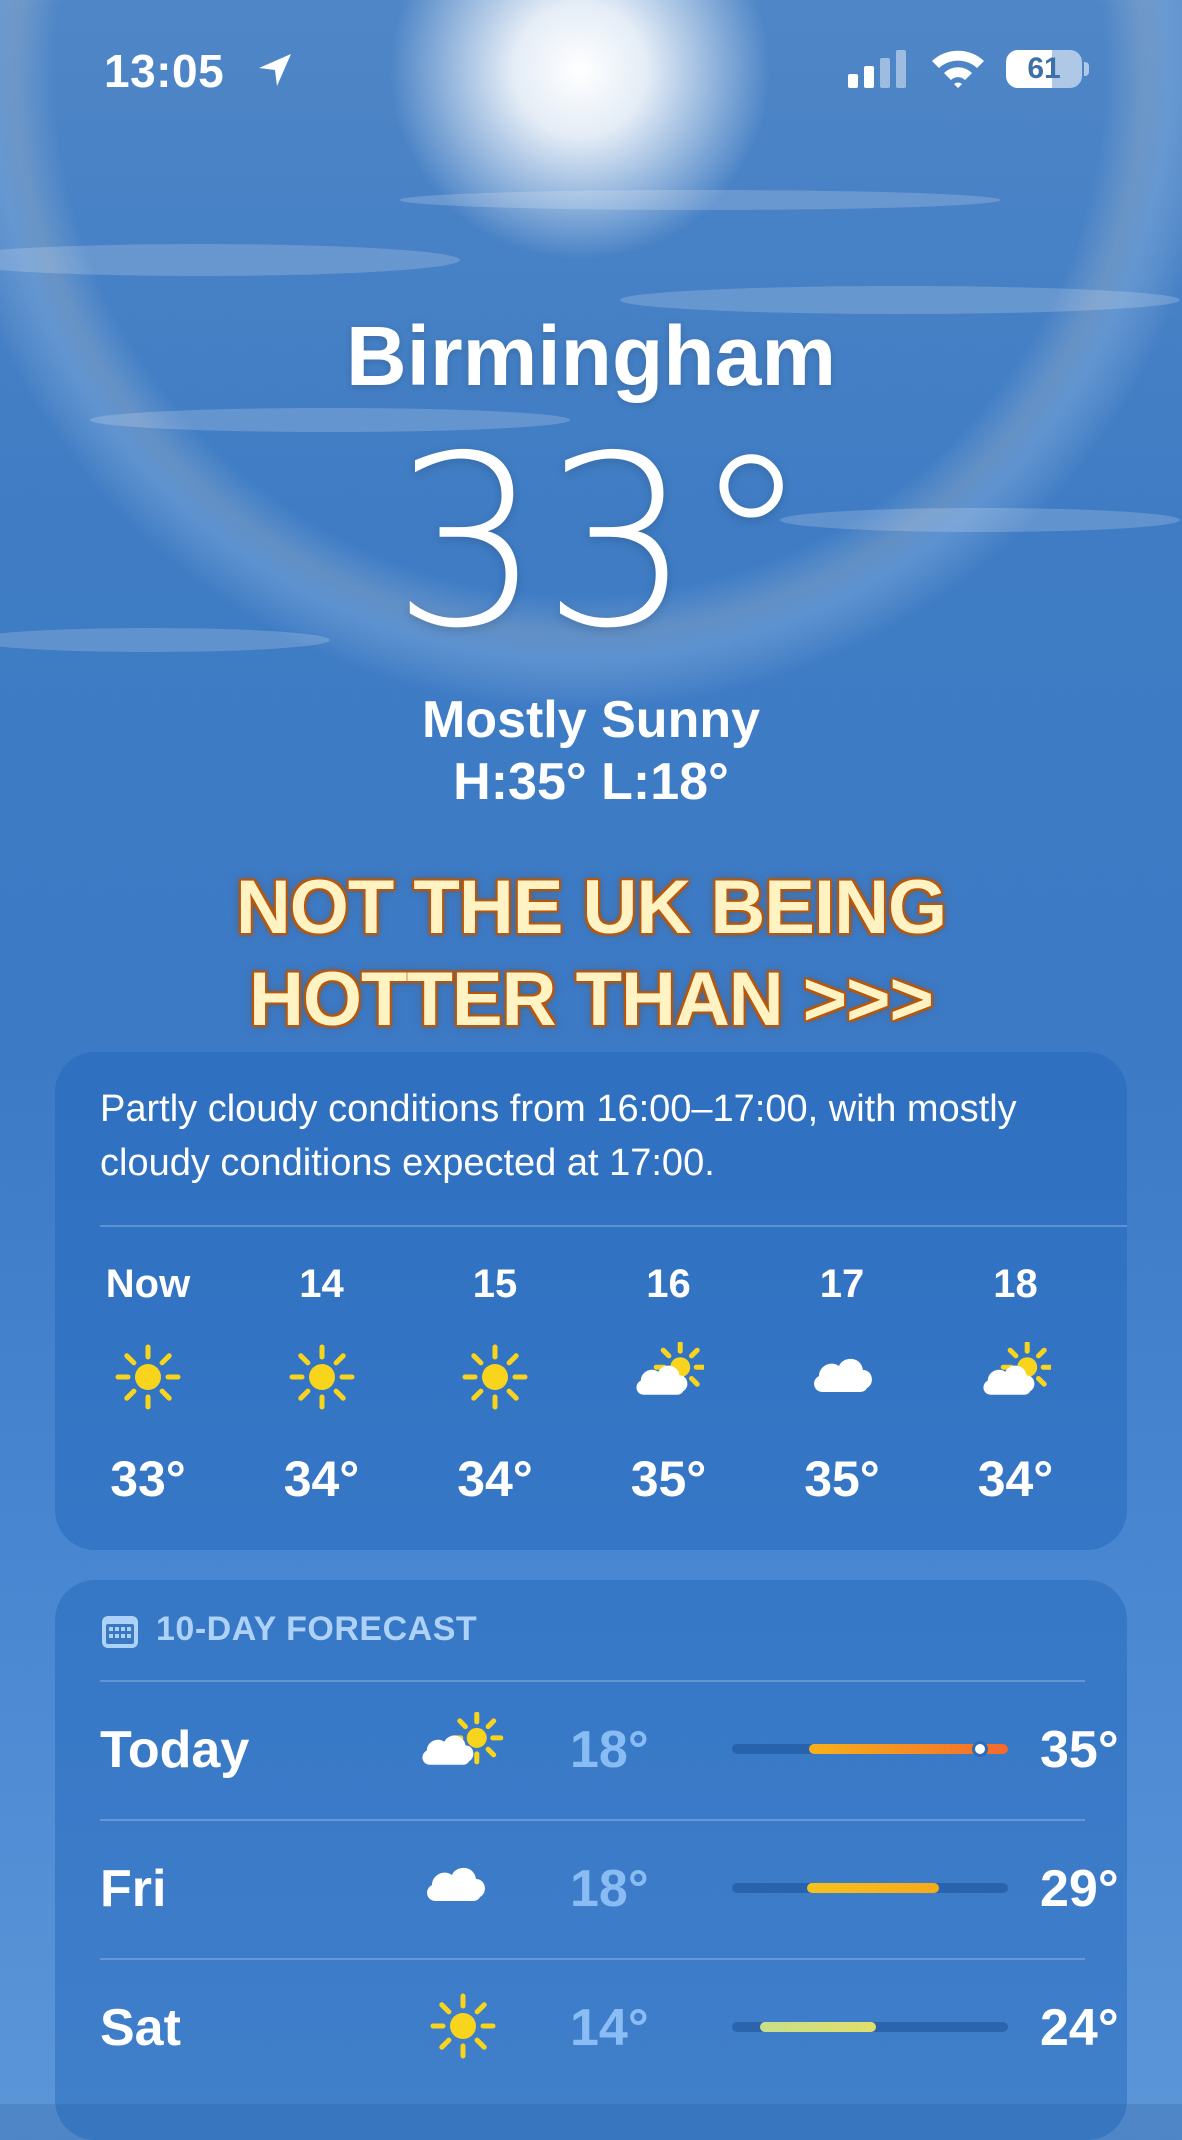 This screenshot has width=1182, height=2140. Describe the element at coordinates (1079, 1889) in the screenshot. I see `day-high-temperature: 29°` at that location.